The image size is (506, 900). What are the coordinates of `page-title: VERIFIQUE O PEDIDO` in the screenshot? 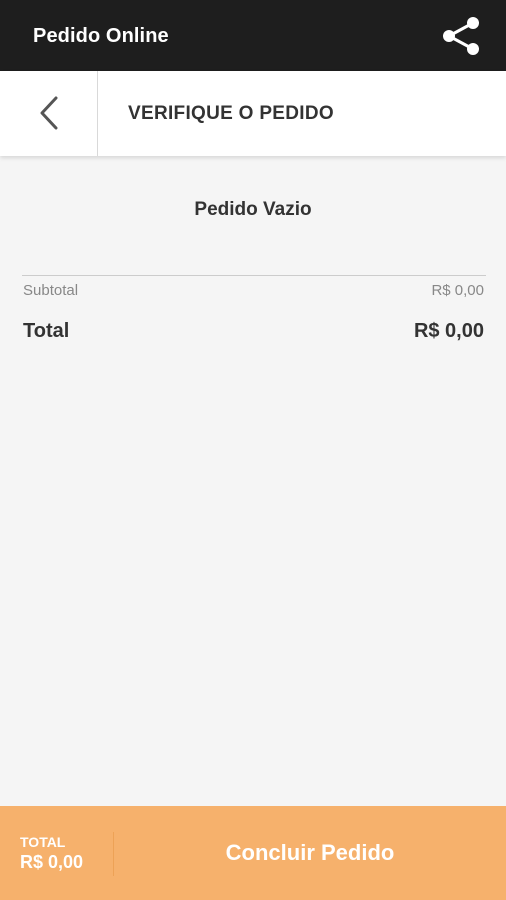 It's located at (231, 113).